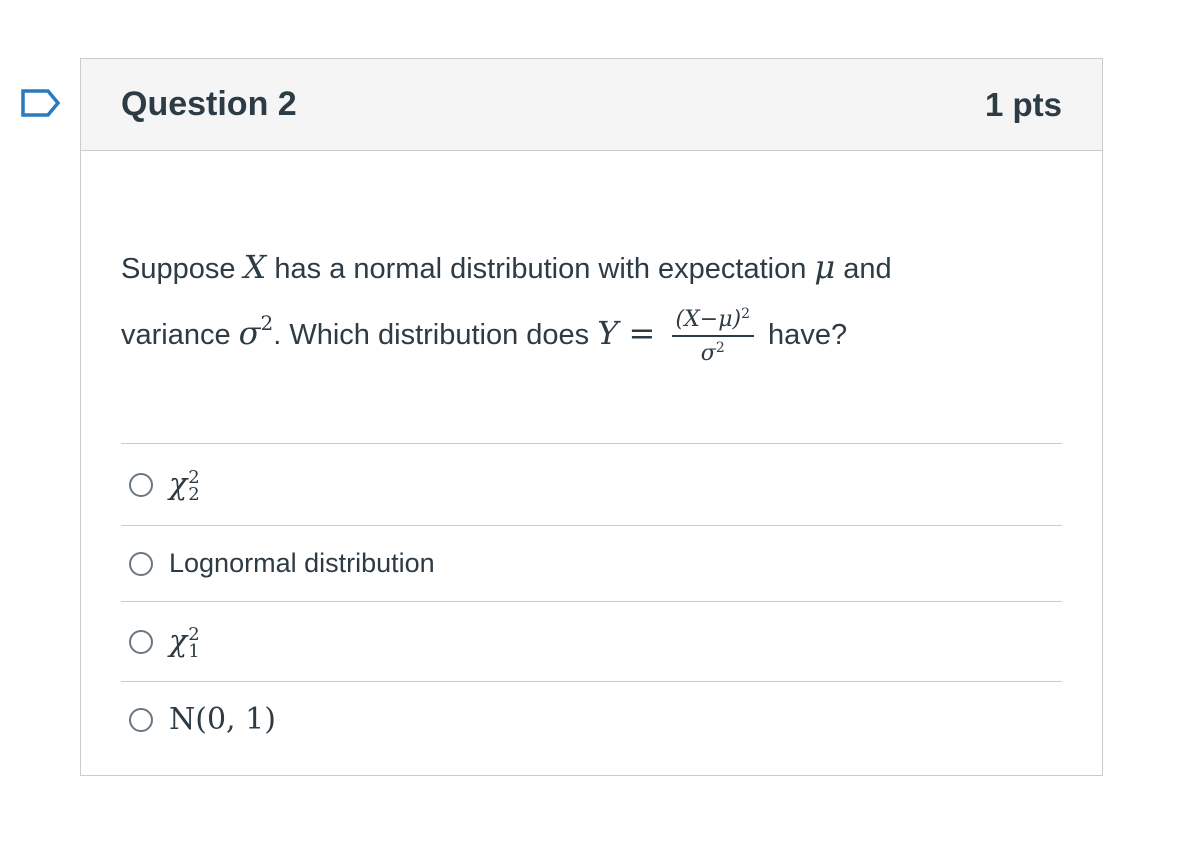  I want to click on normal-distribution-label: N(0, 1), so click(222, 719).